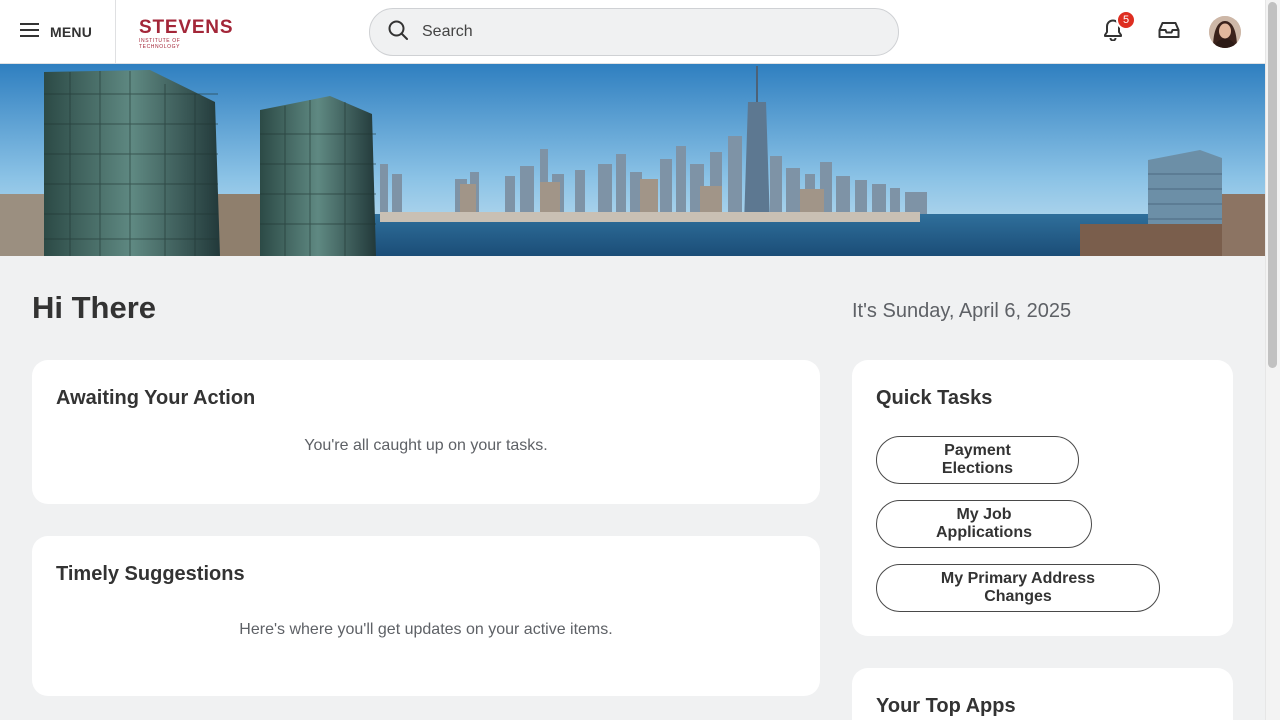  Describe the element at coordinates (94, 307) in the screenshot. I see `greeting-heading: Hi There` at that location.